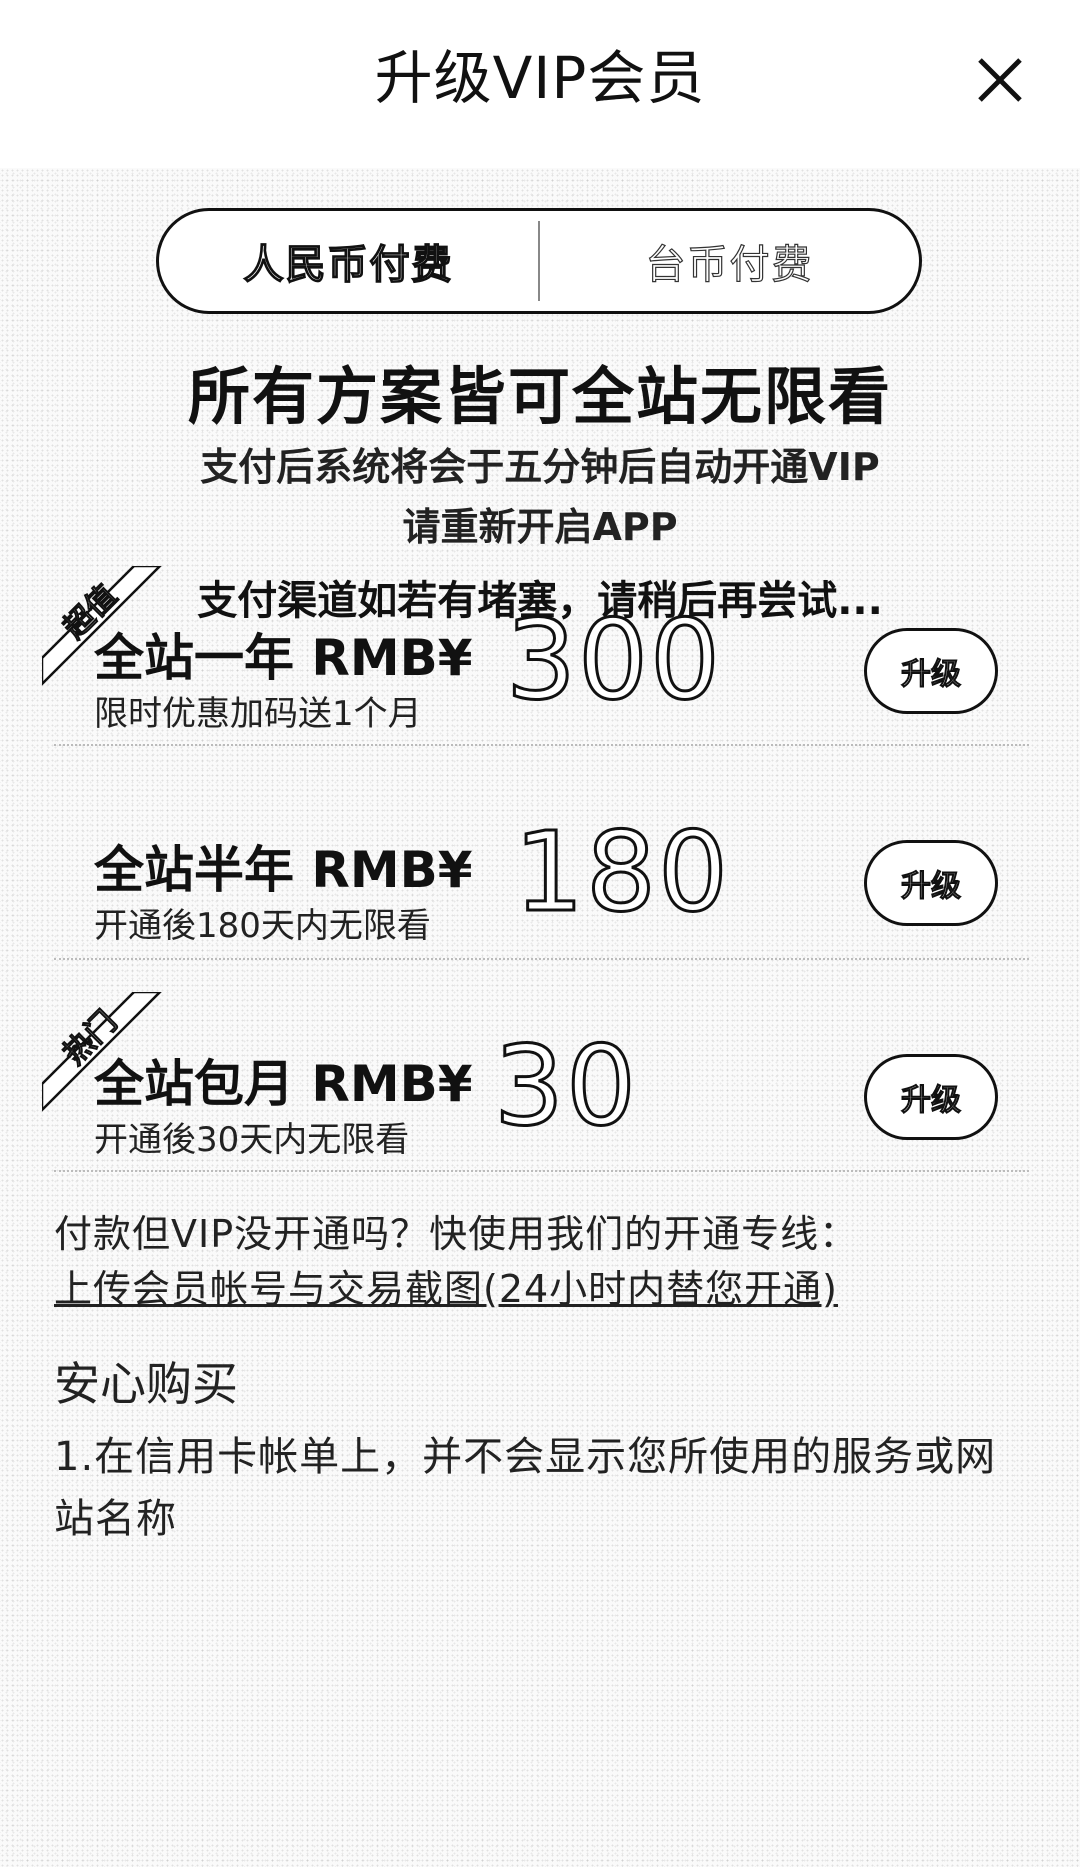 This screenshot has height=1867, width=1080. Describe the element at coordinates (262, 926) in the screenshot. I see `plan-desc: 开通後180天内无限看` at that location.